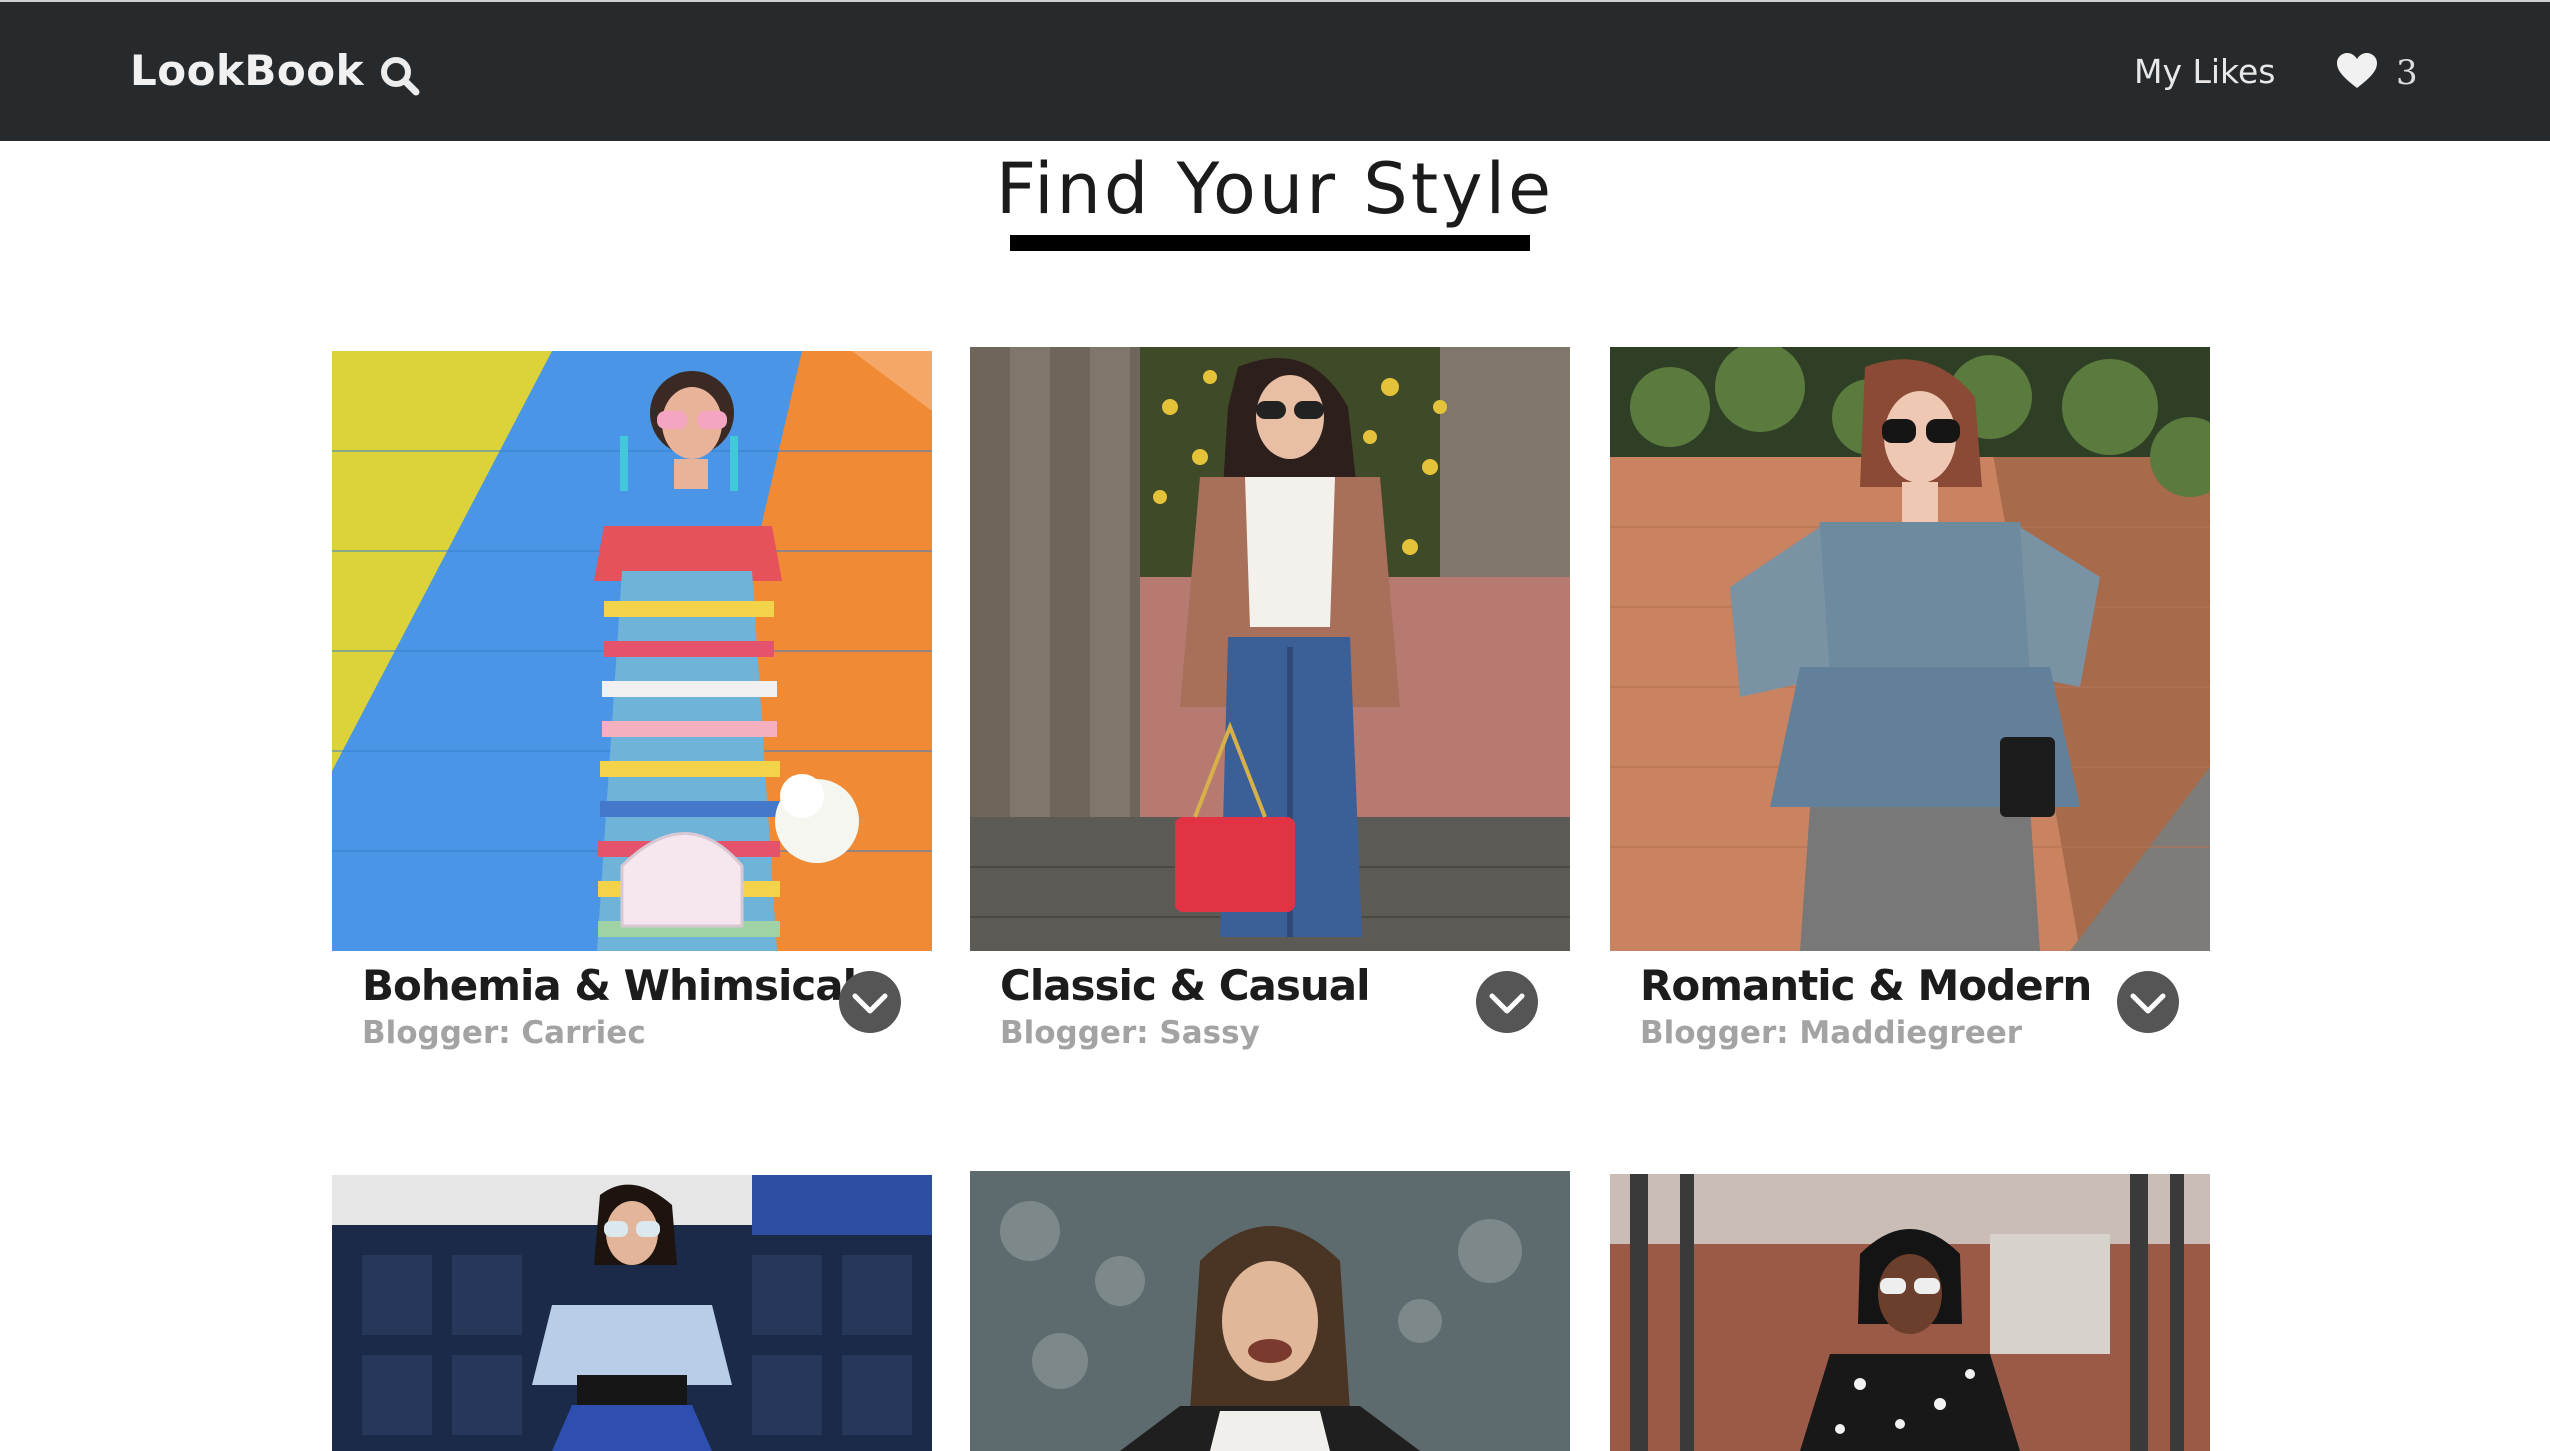 The width and height of the screenshot is (2550, 1451). Describe the element at coordinates (2407, 73) in the screenshot. I see `likes-count: 3` at that location.